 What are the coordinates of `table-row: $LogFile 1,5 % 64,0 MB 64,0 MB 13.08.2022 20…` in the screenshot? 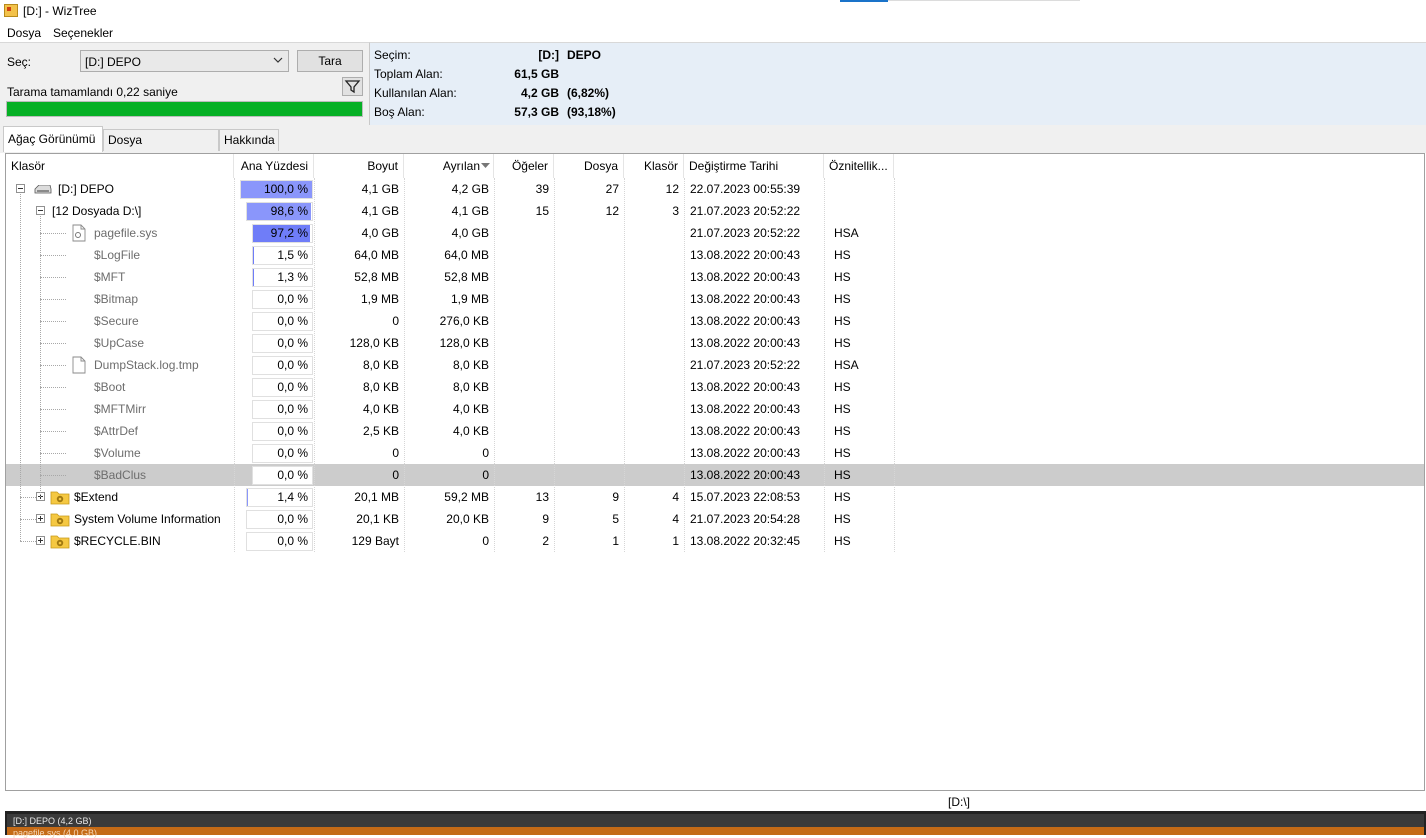 It's located at (715, 255).